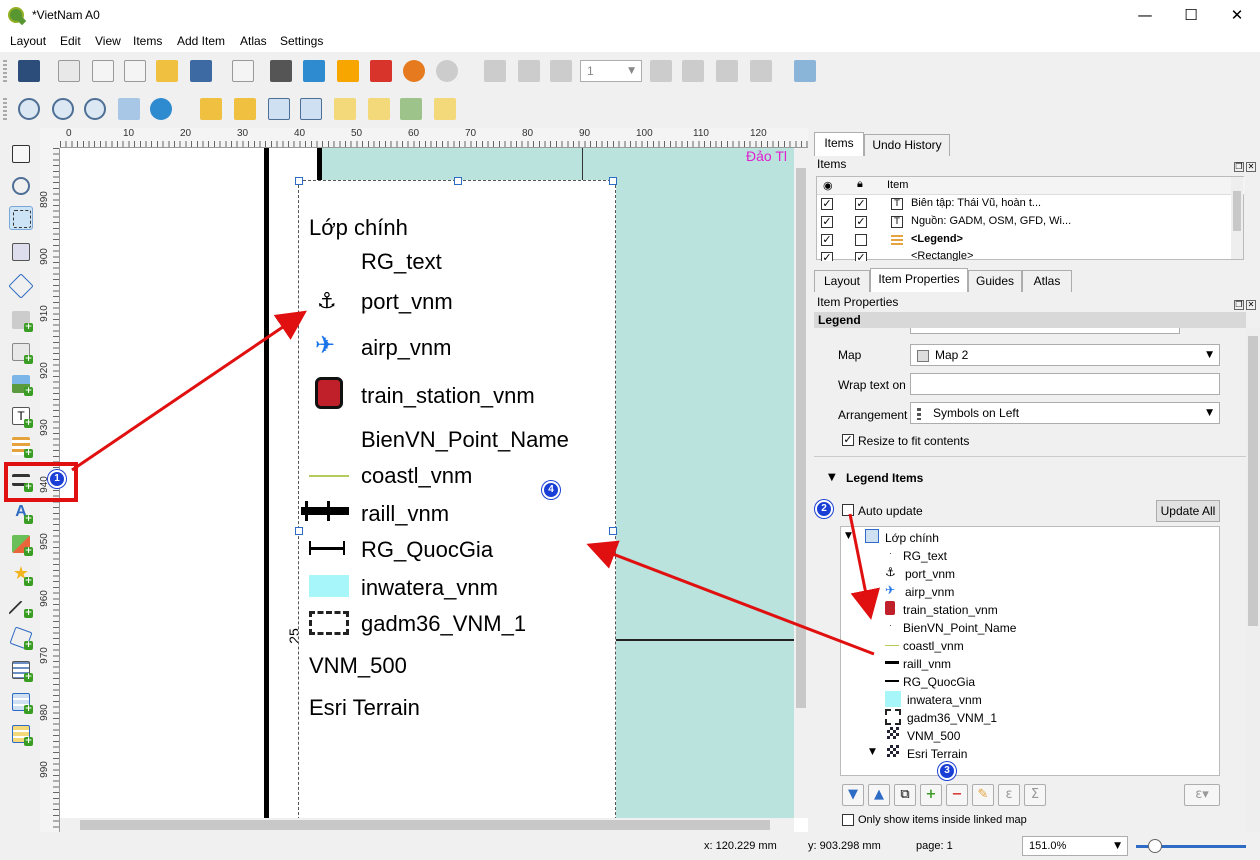 The width and height of the screenshot is (1260, 860). Describe the element at coordinates (925, 556) in the screenshot. I see `tree-item: RG_text` at that location.